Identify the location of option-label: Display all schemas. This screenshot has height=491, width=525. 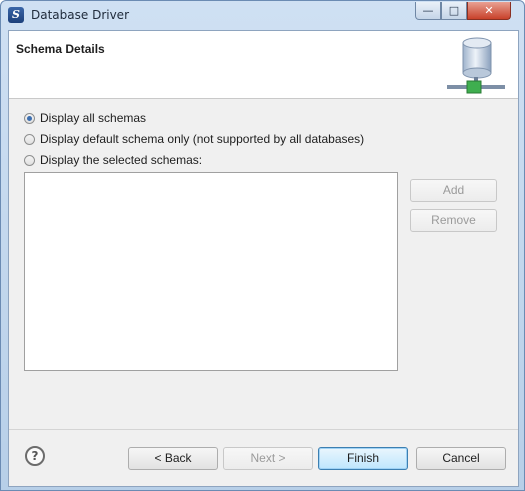
(93, 118).